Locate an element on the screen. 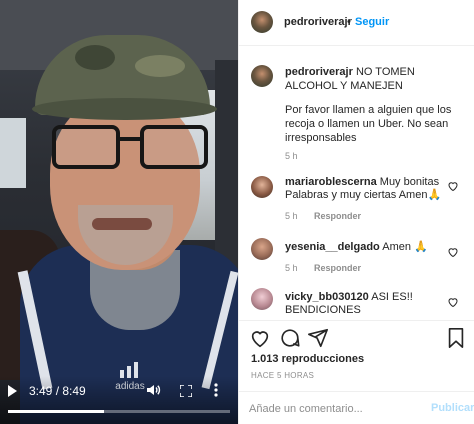 This screenshot has height=424, width=474. mouth is located at coordinates (122, 224).